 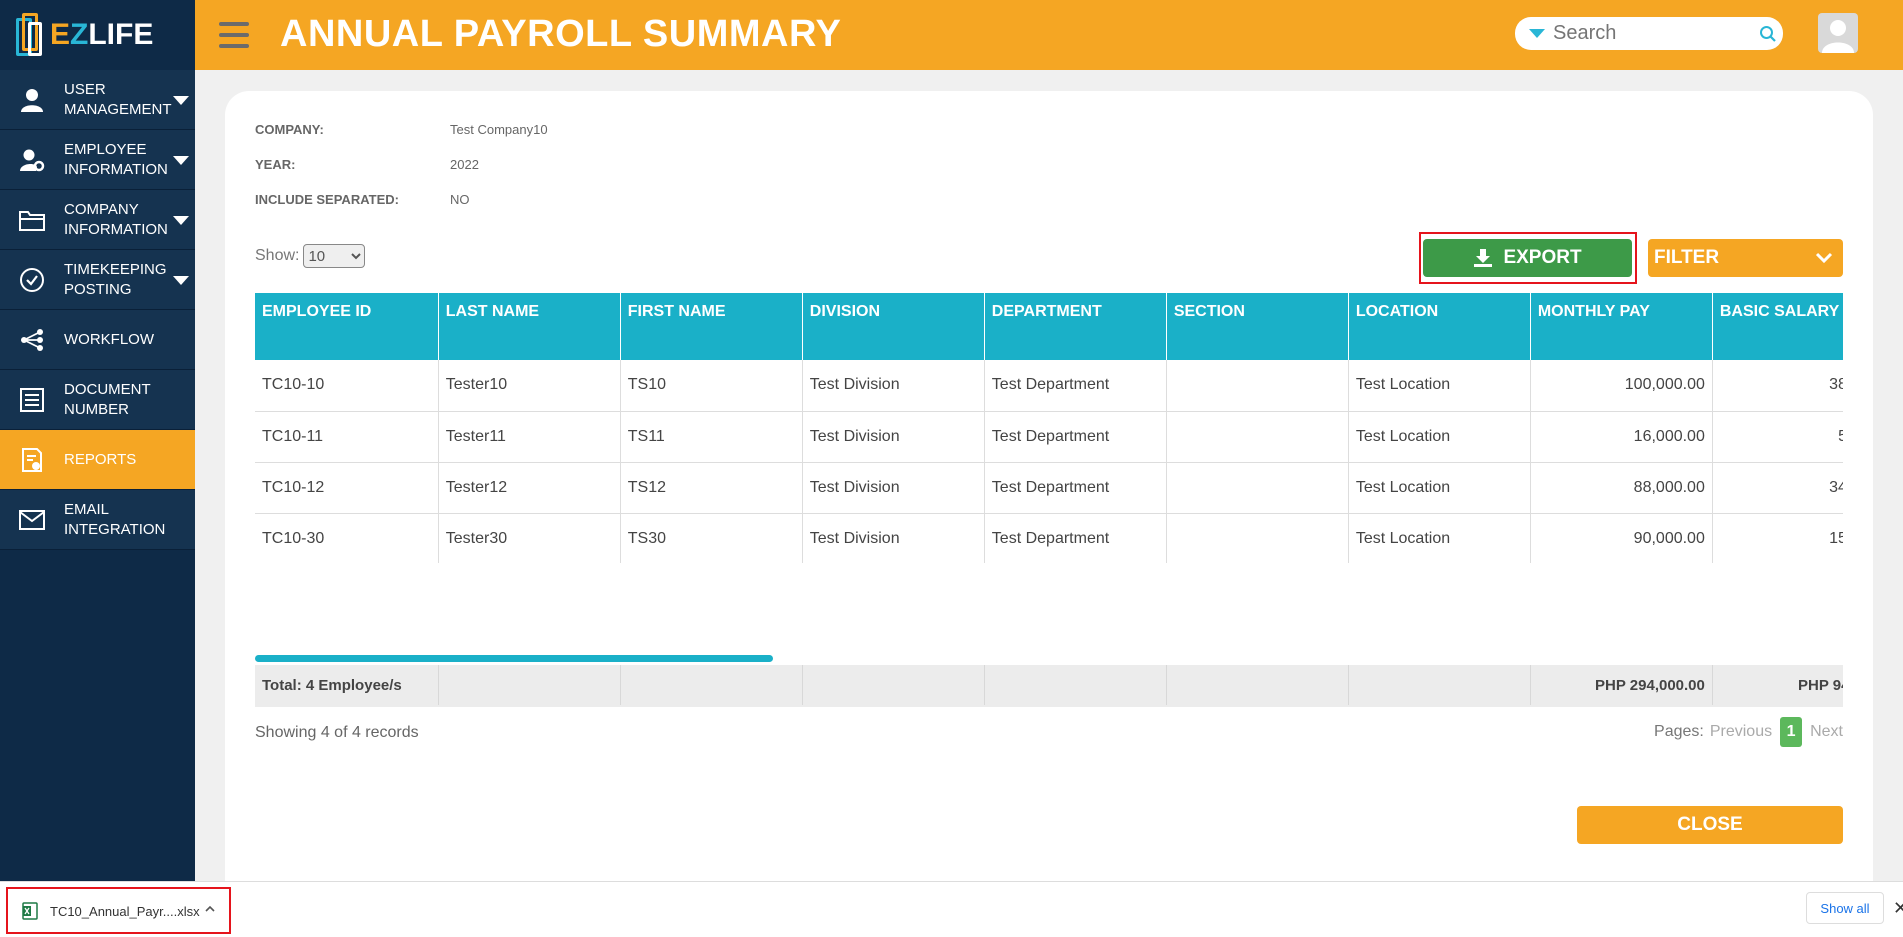 I want to click on mail-icon, so click(x=32, y=520).